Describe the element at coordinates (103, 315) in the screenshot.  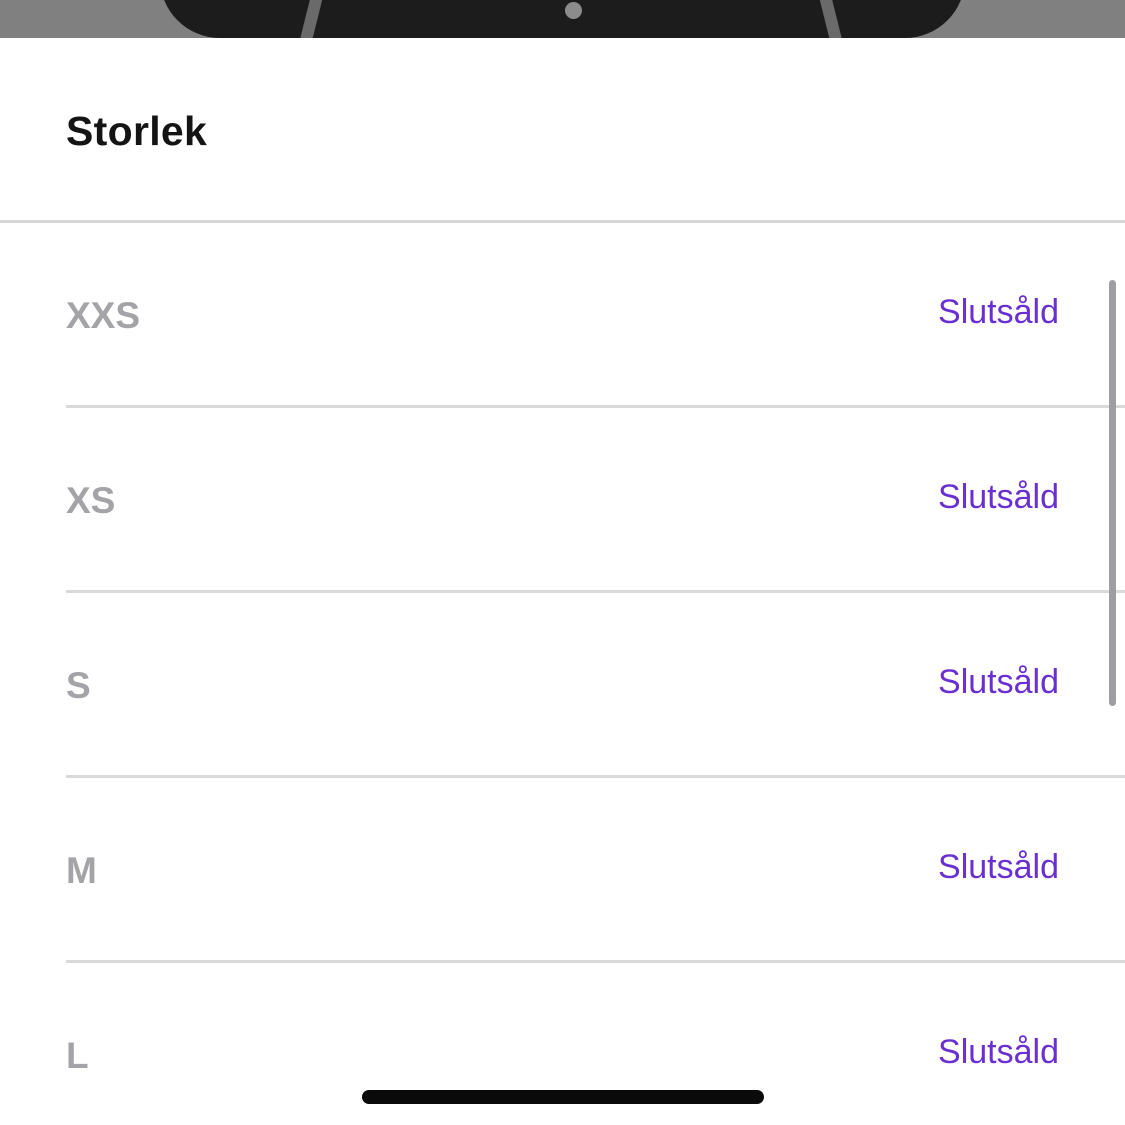
I see `size-label: XXS` at that location.